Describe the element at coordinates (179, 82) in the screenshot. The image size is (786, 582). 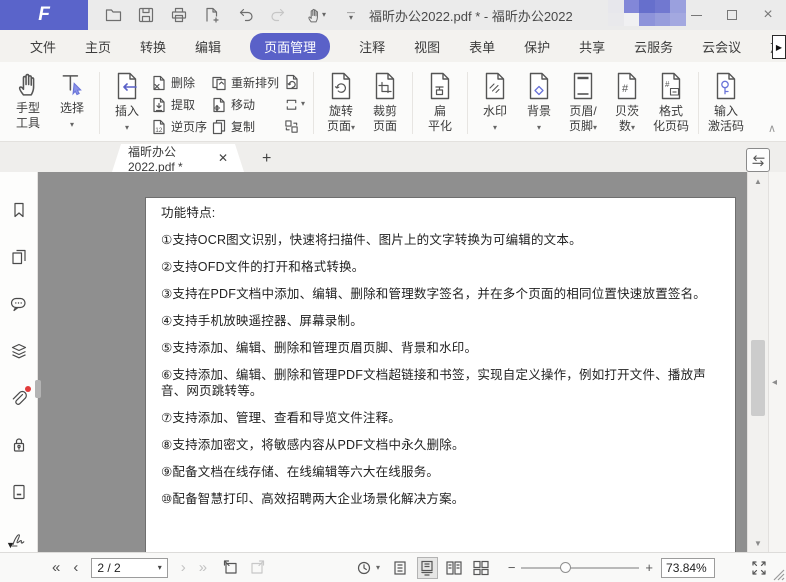
I see `delete-pages-button: 删除` at that location.